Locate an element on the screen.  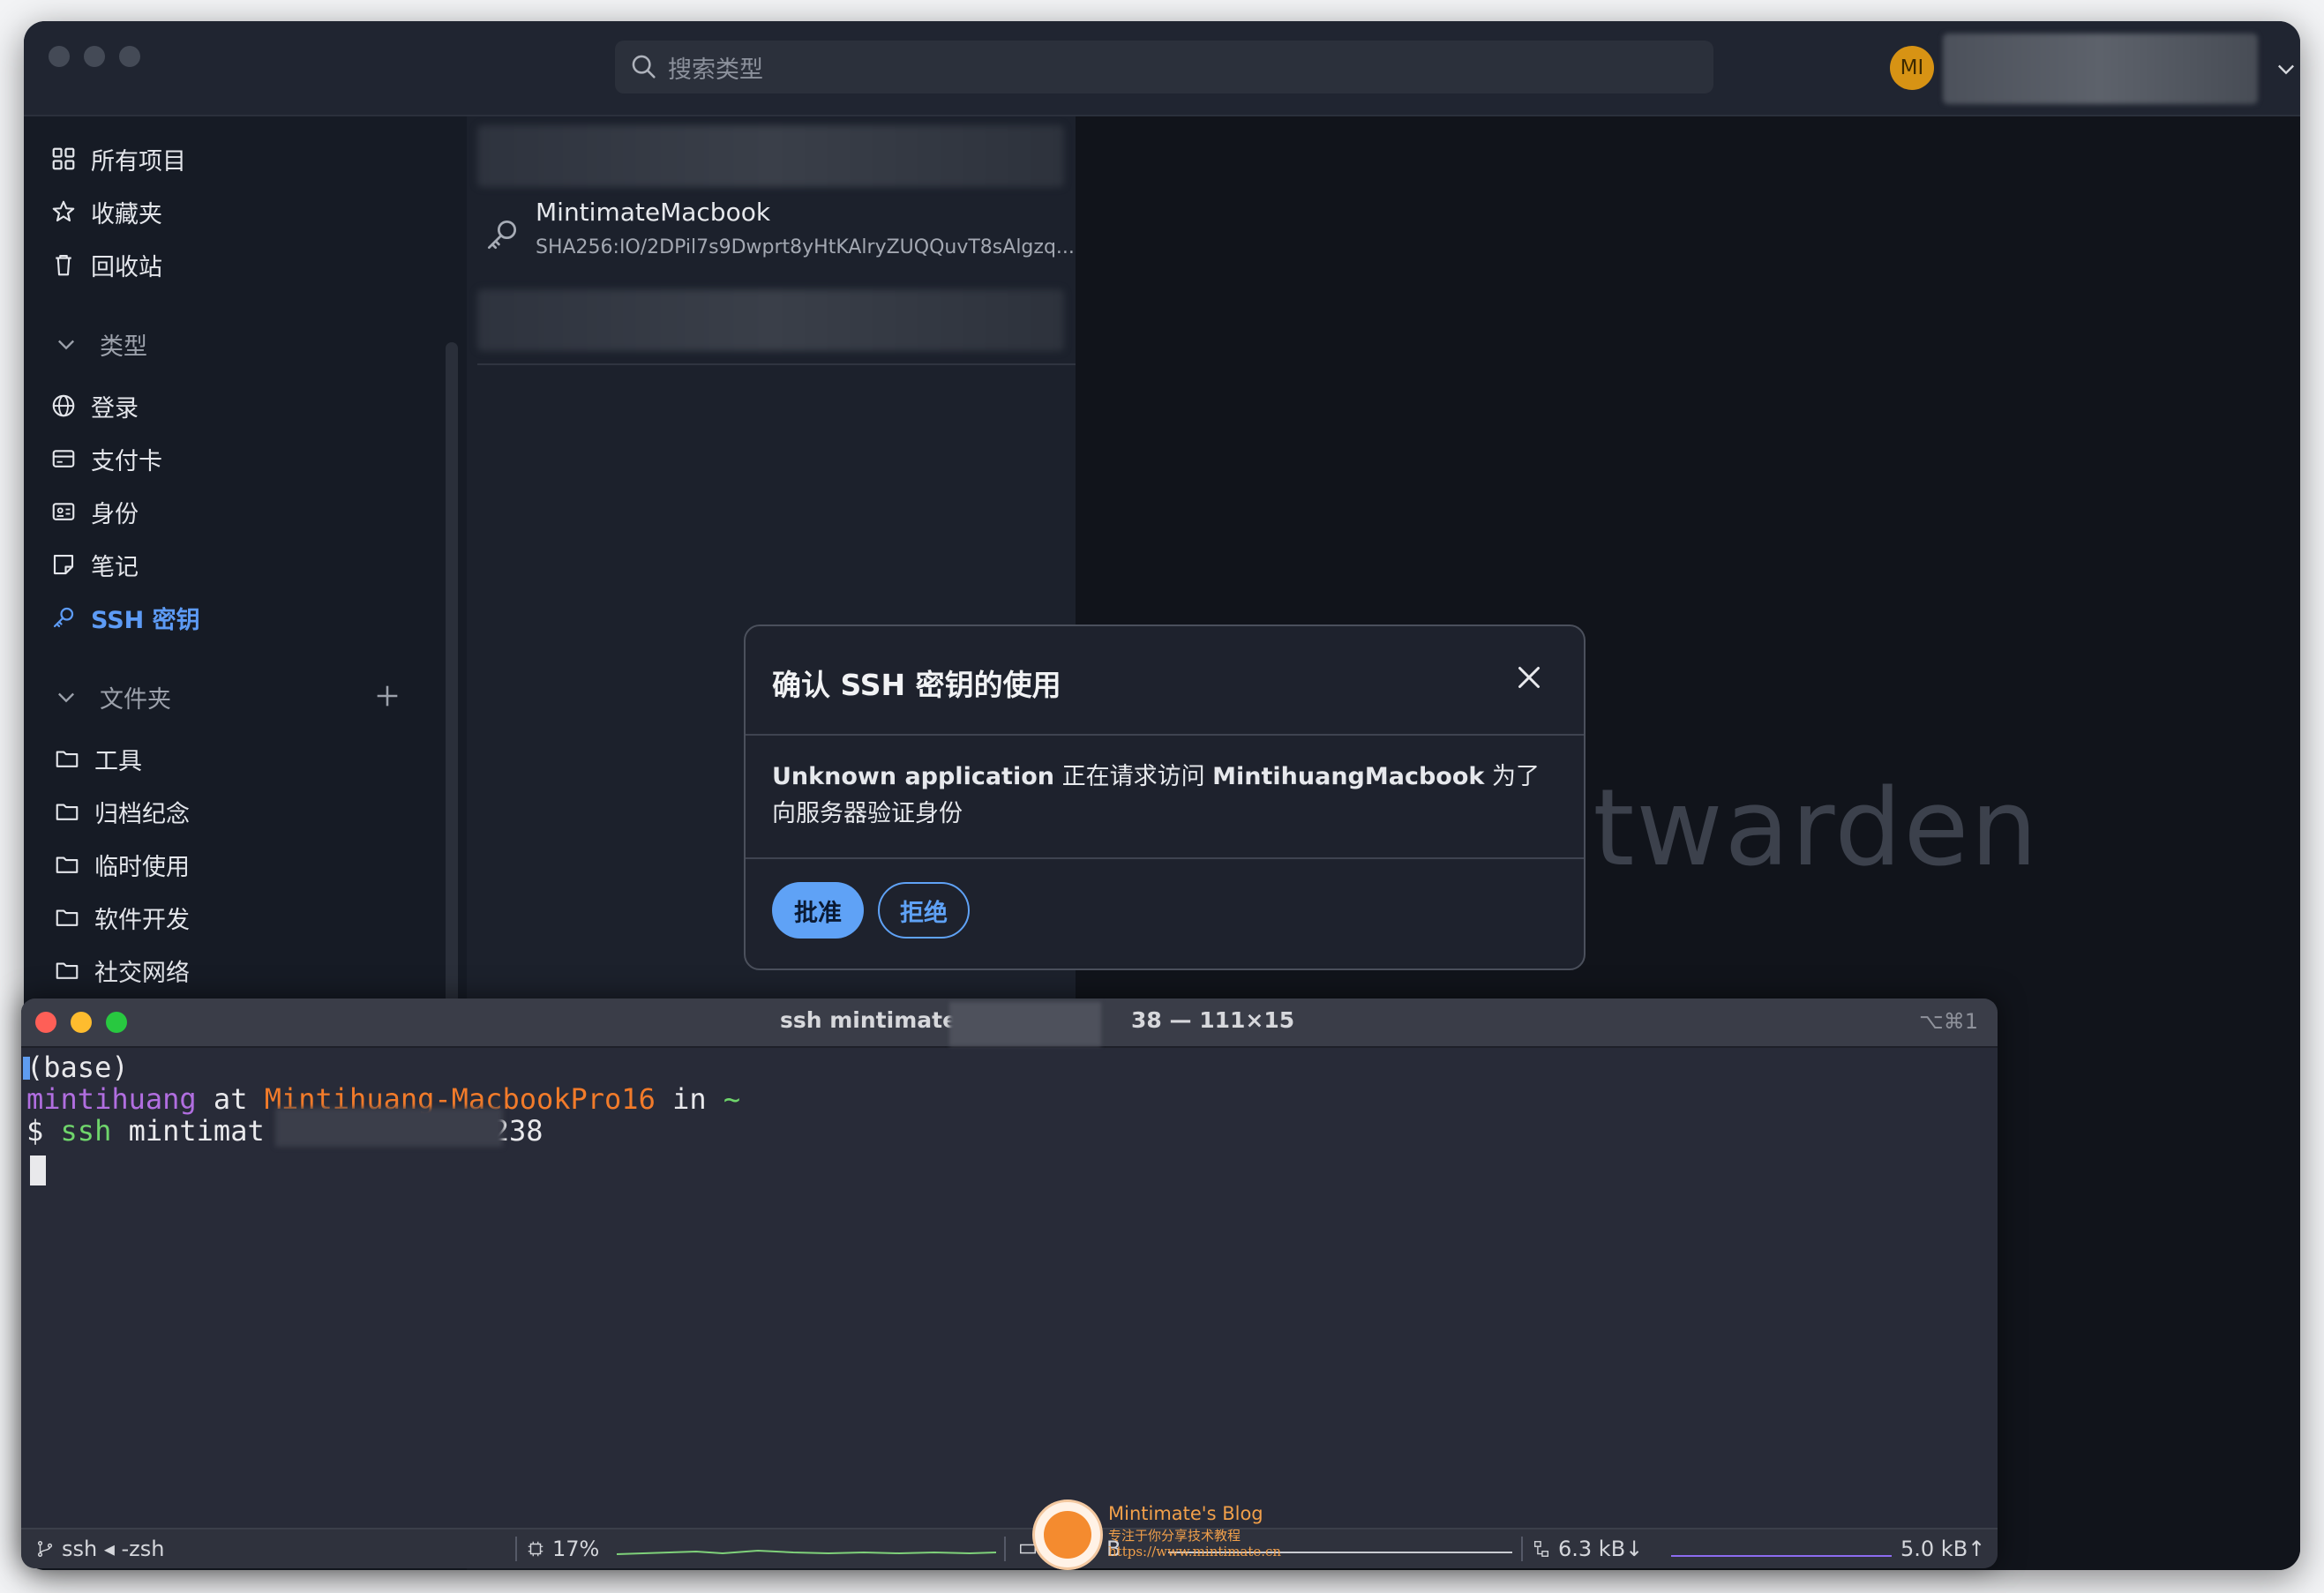
blog-watermark-subtitle: 专注于你分享技术教程 is located at coordinates (1174, 1536).